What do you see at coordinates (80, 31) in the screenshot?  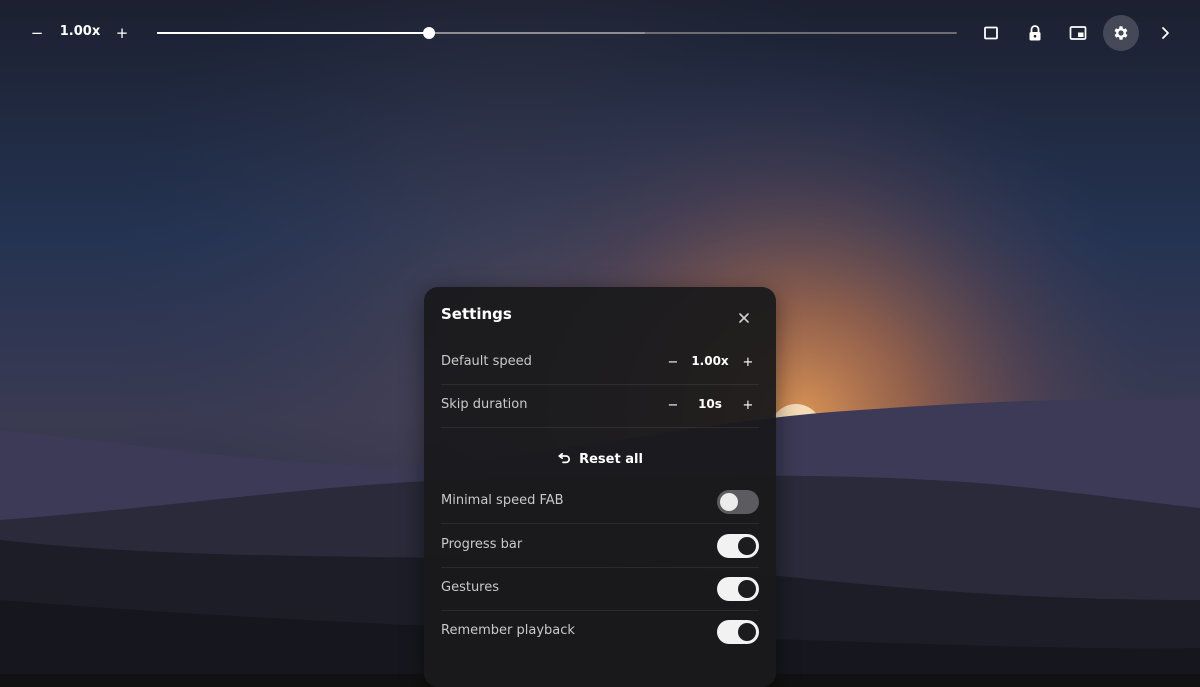 I see `speed-value: 1.00x` at bounding box center [80, 31].